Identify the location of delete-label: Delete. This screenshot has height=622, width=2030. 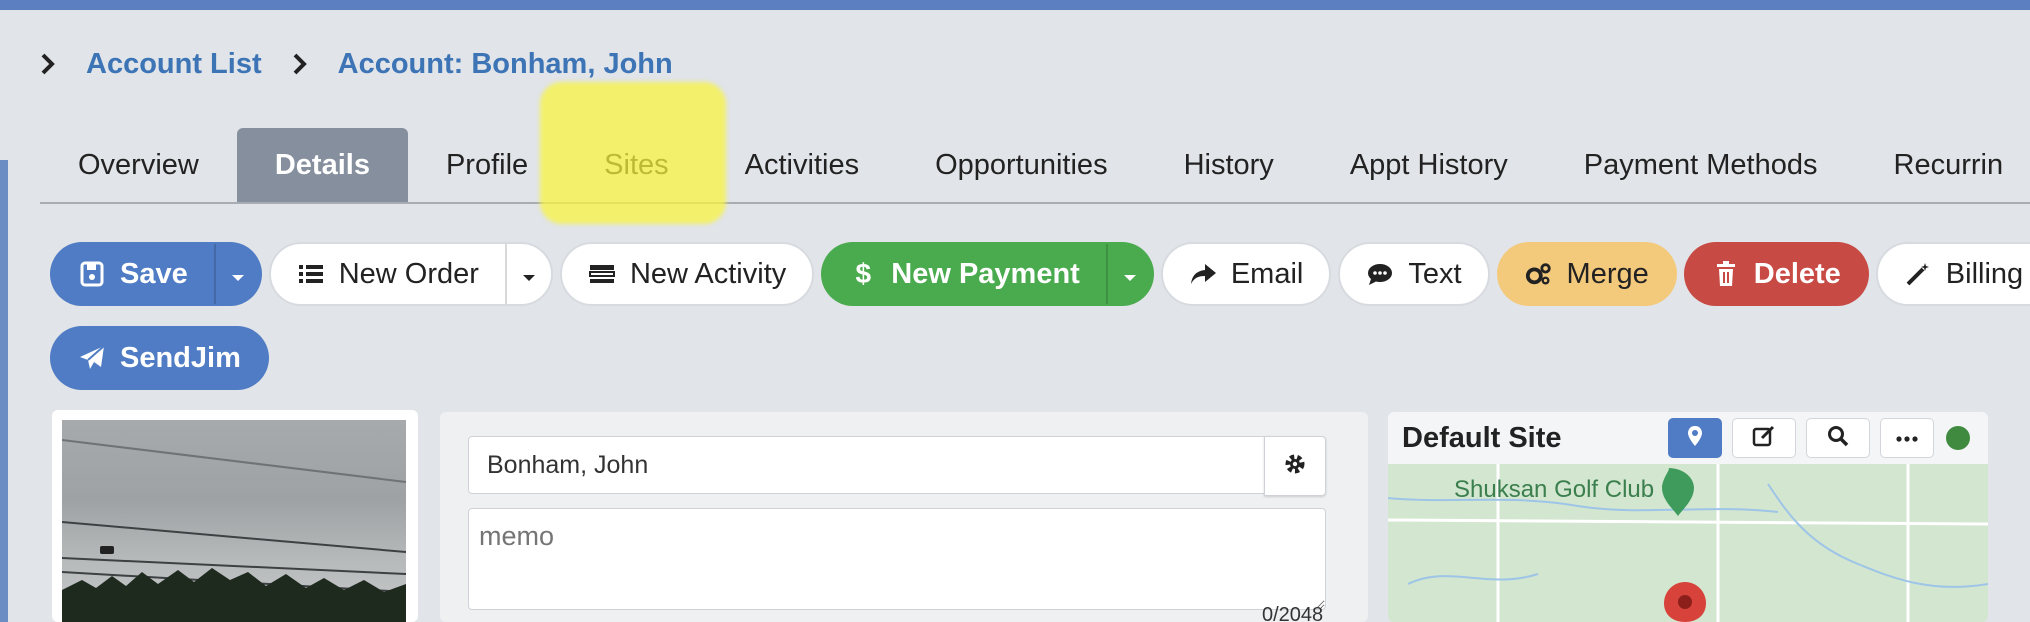
(1797, 273).